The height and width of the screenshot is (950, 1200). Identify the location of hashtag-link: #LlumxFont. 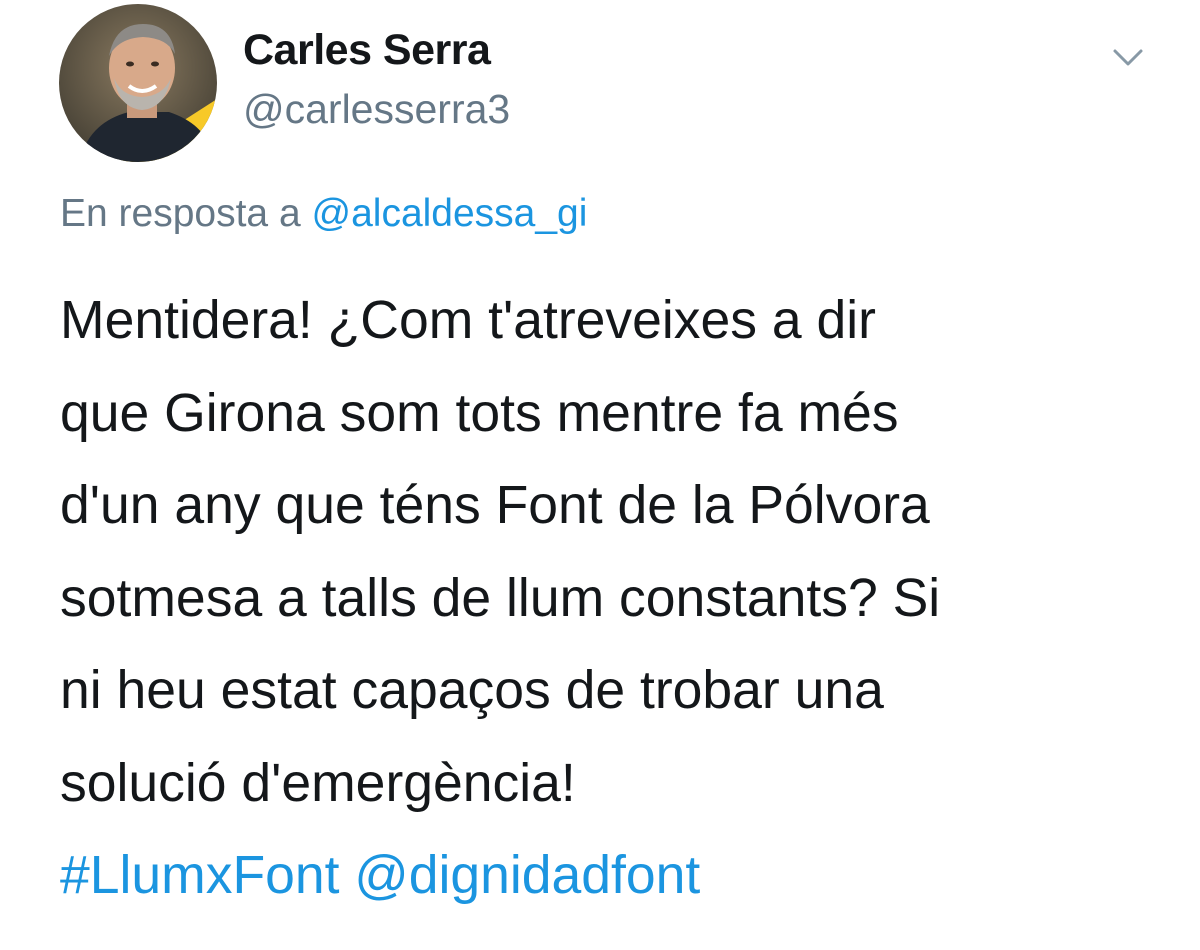
(200, 875).